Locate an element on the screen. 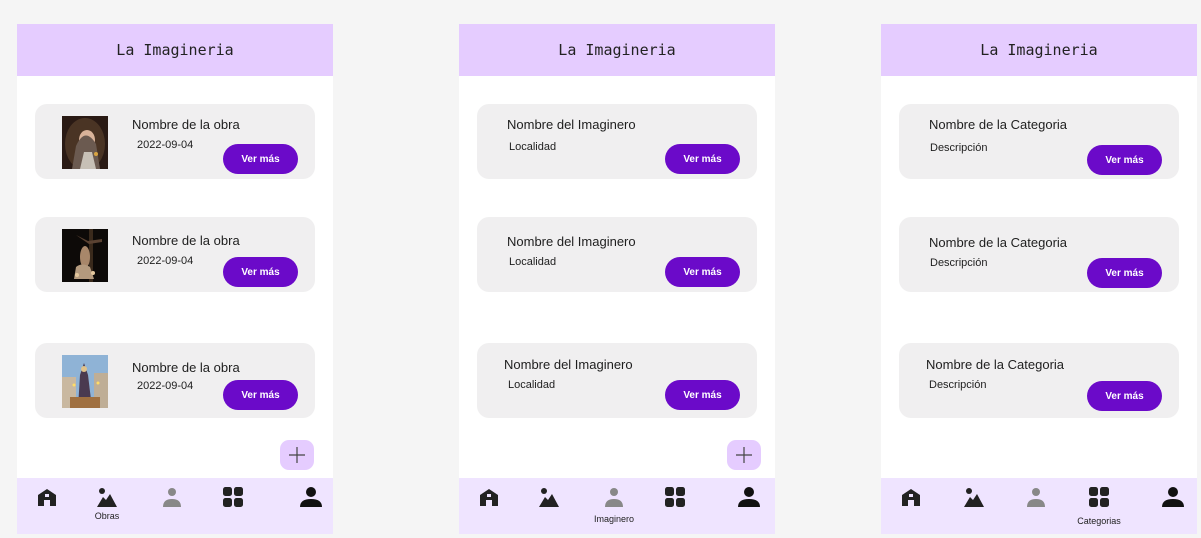 The image size is (1201, 538). bottom-nav: Obras is located at coordinates (175, 506).